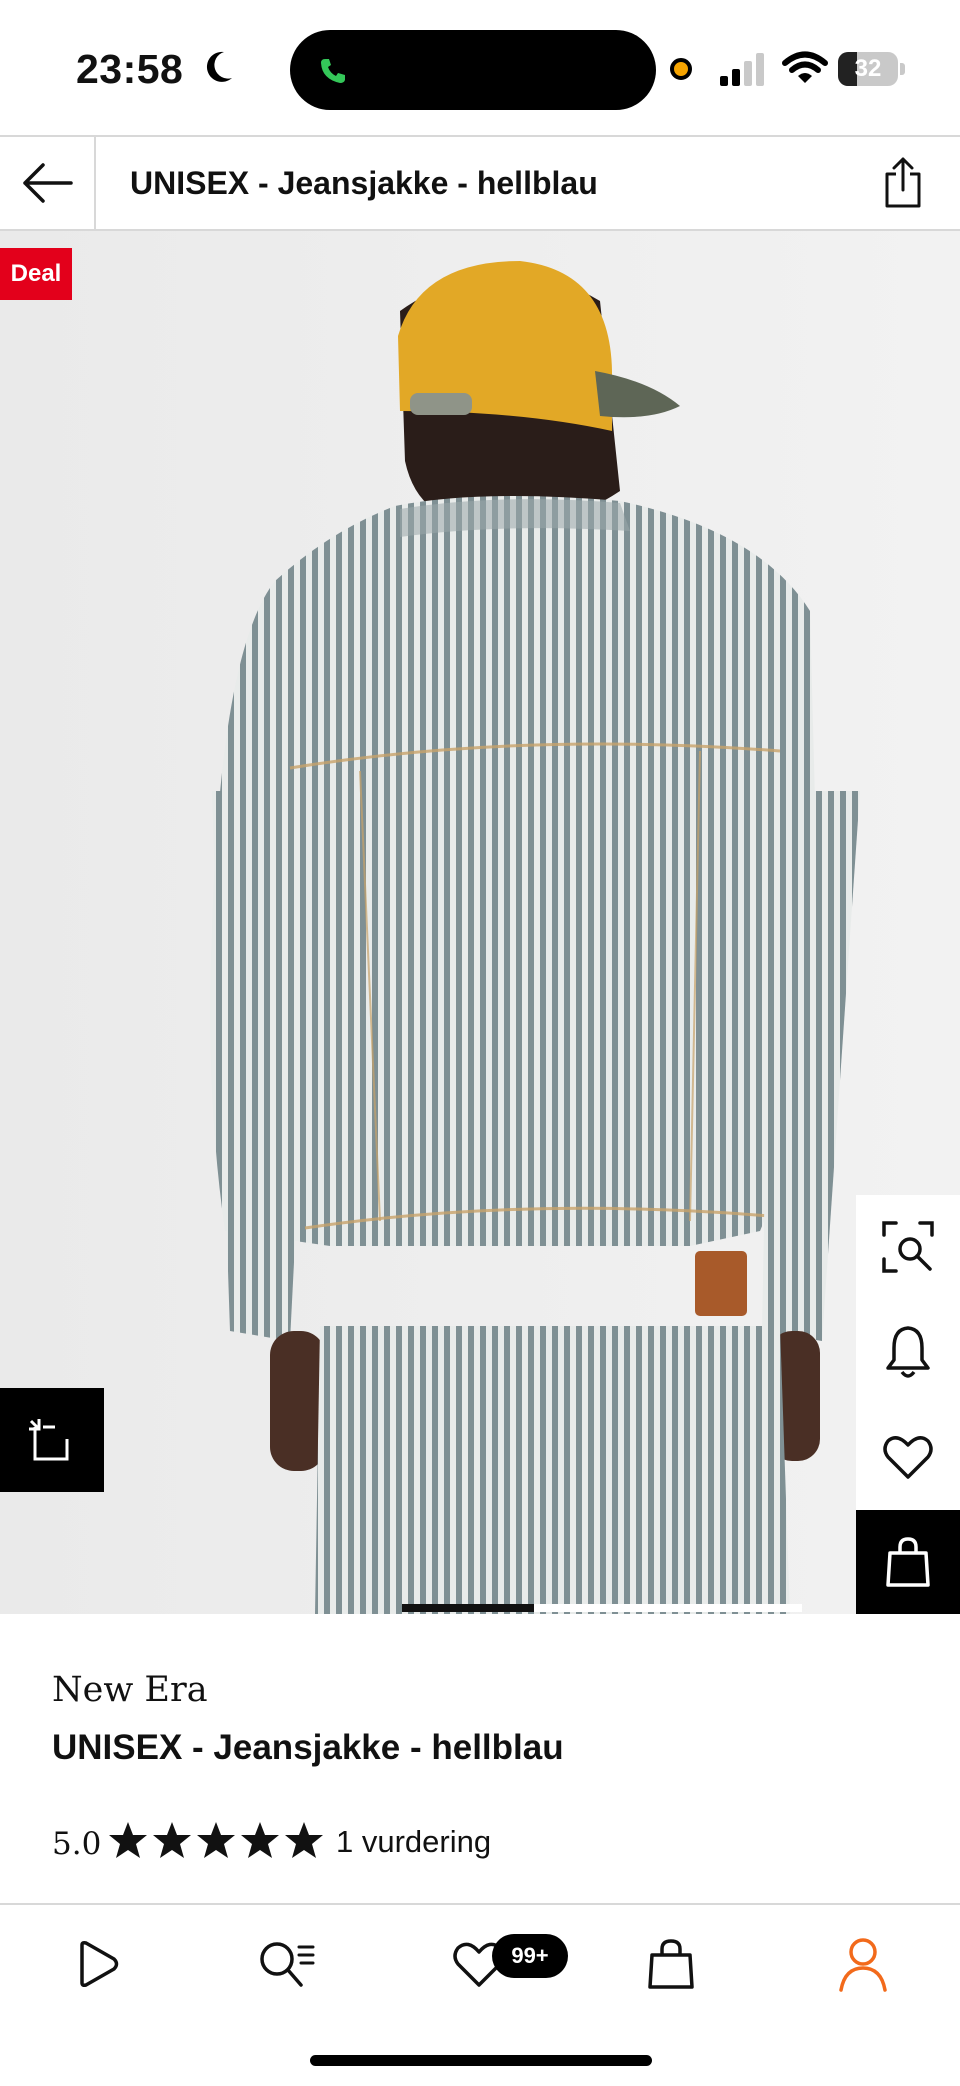  I want to click on nav-discover, so click(97, 1964).